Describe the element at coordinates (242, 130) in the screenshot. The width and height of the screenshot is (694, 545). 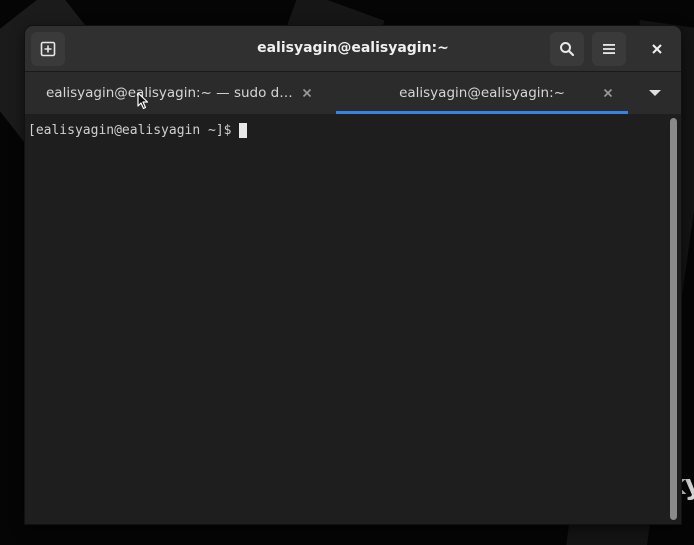
I see `text-cursor` at that location.